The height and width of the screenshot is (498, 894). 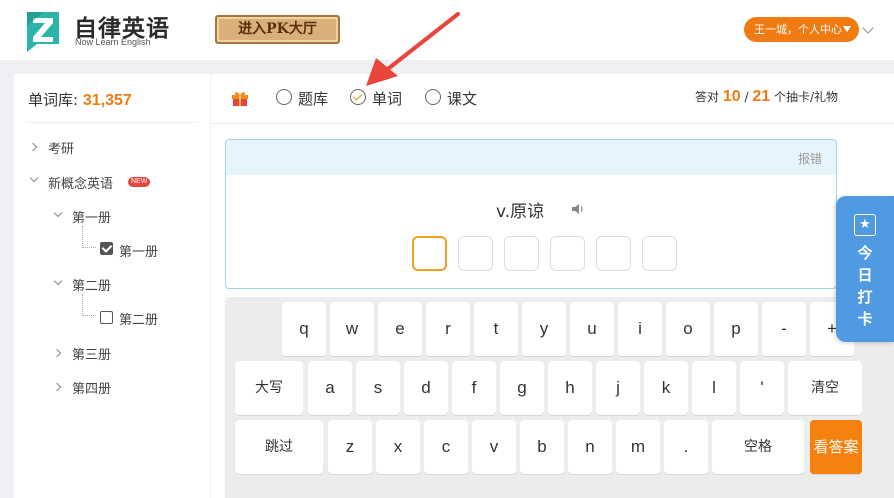 What do you see at coordinates (138, 318) in the screenshot?
I see `tree-item-book2: 第二册` at bounding box center [138, 318].